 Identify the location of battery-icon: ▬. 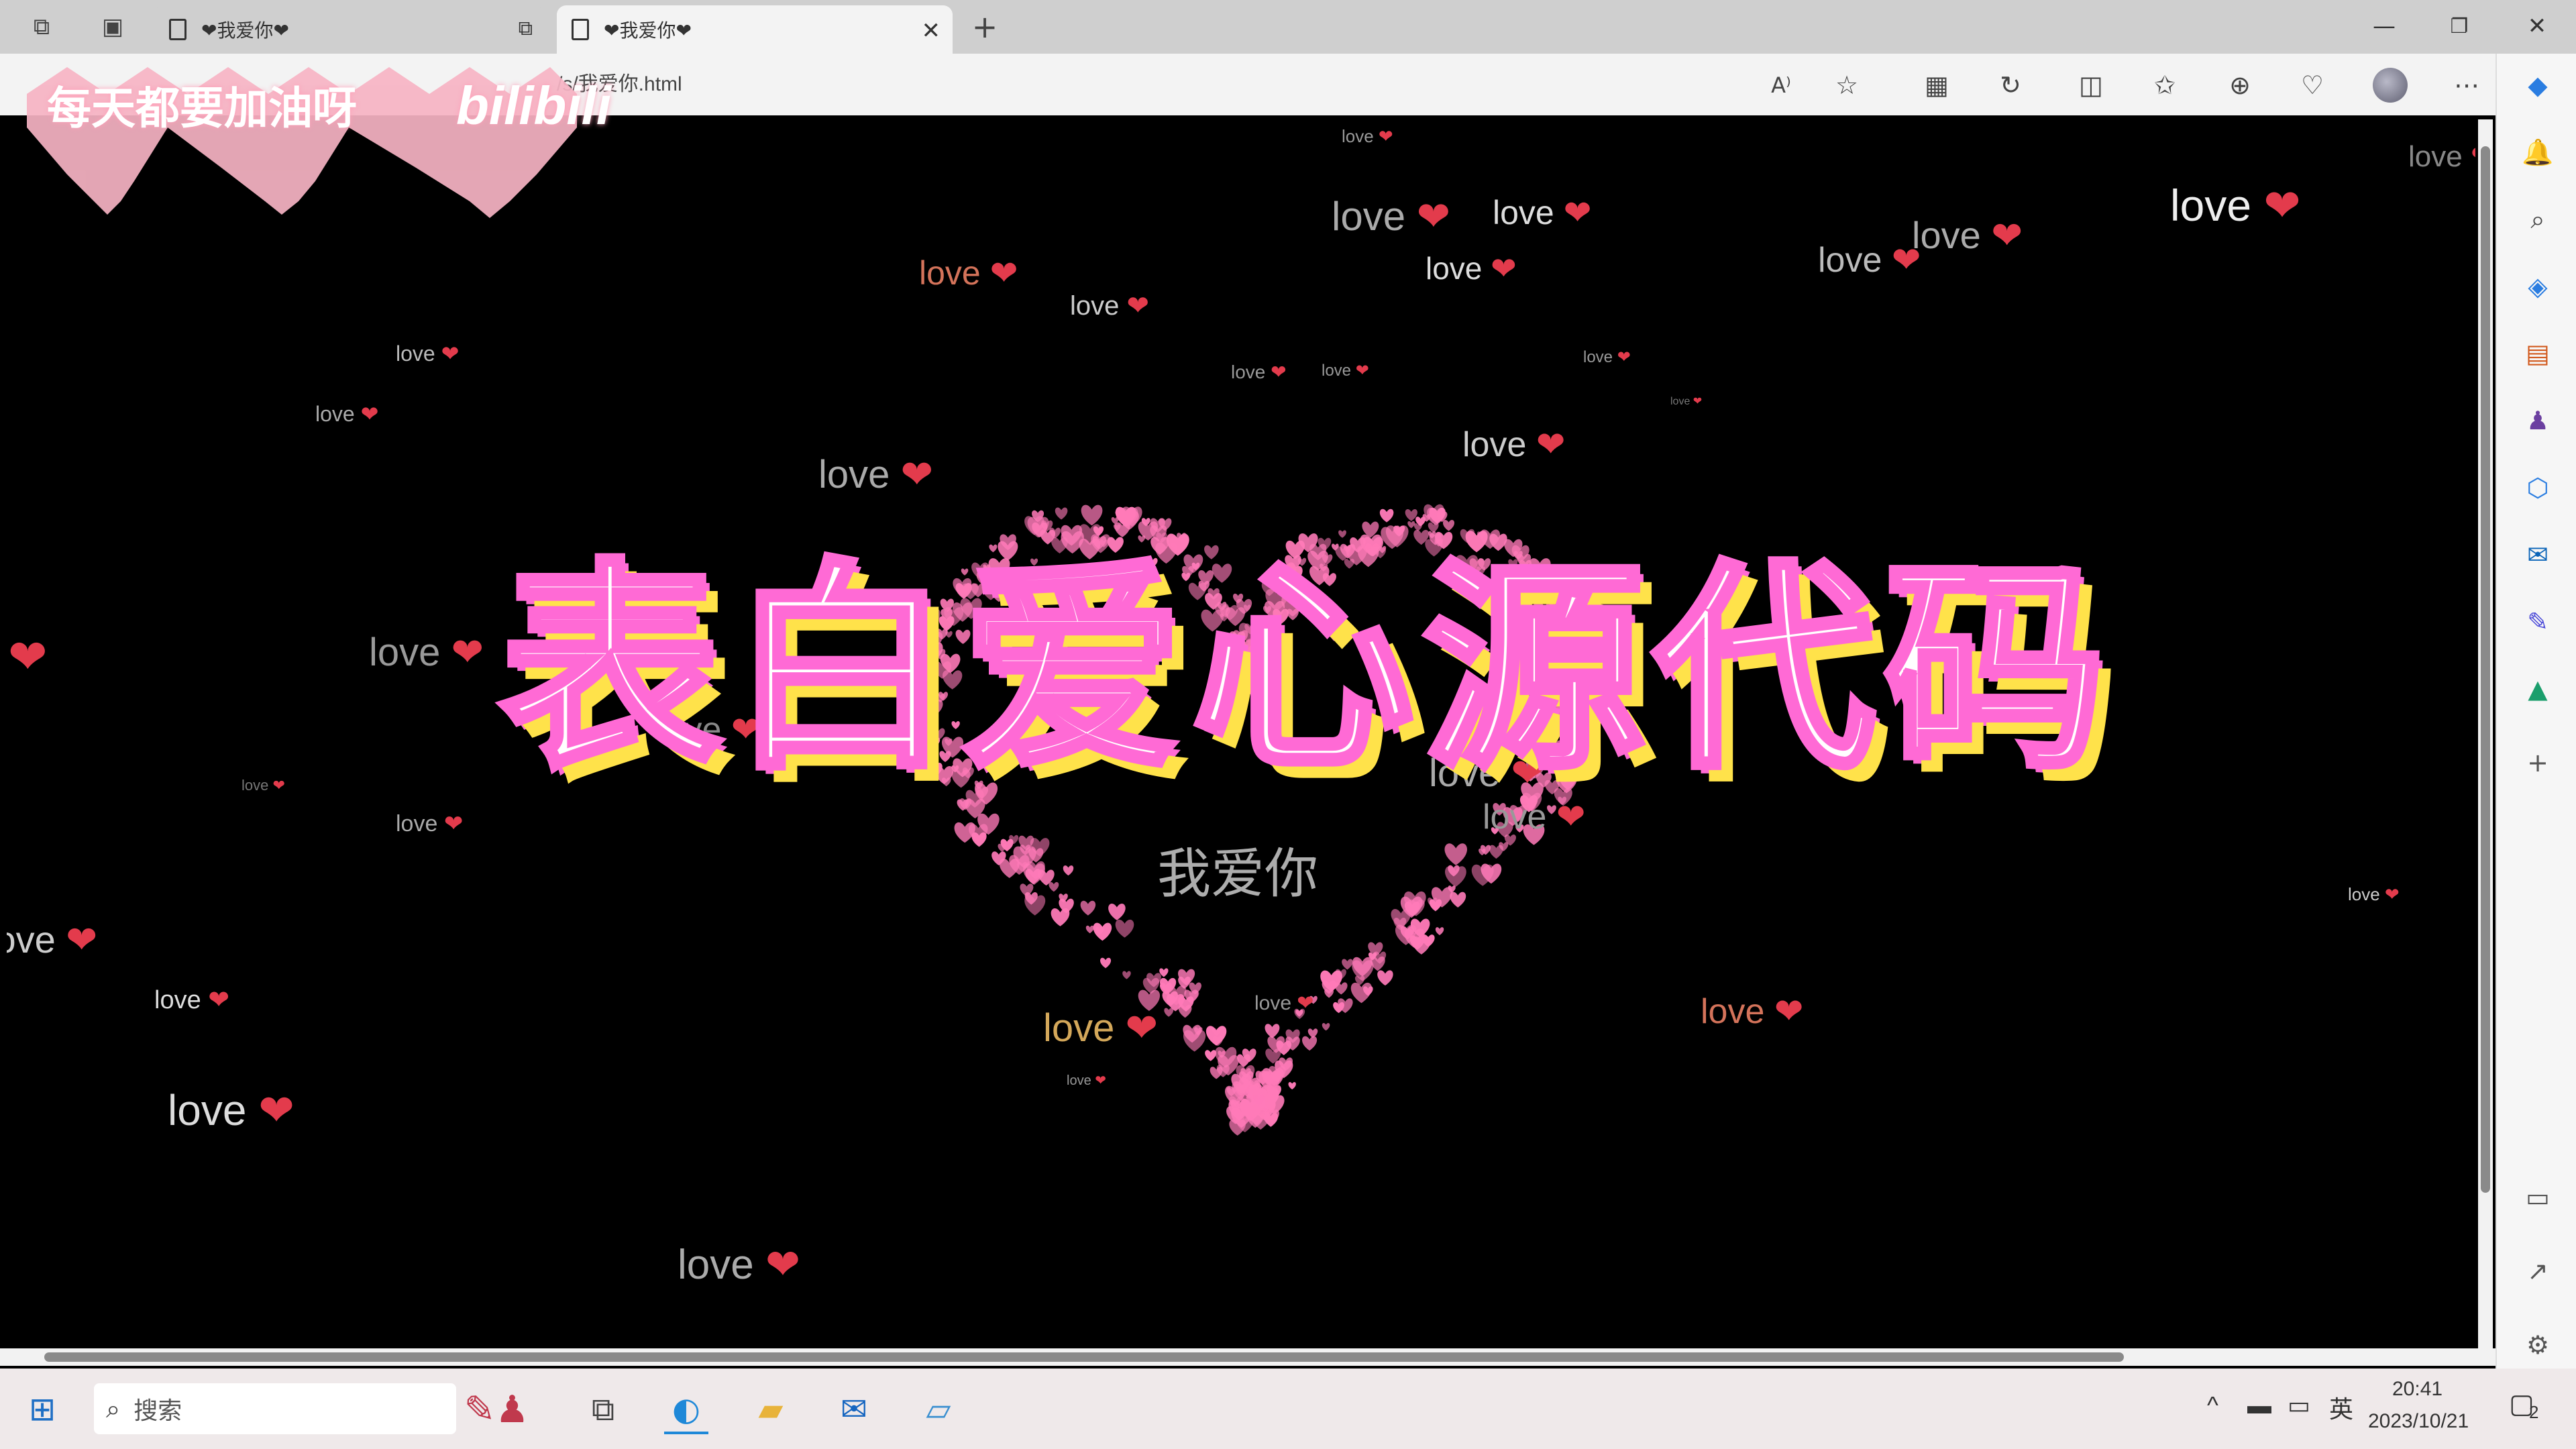
(2259, 1405).